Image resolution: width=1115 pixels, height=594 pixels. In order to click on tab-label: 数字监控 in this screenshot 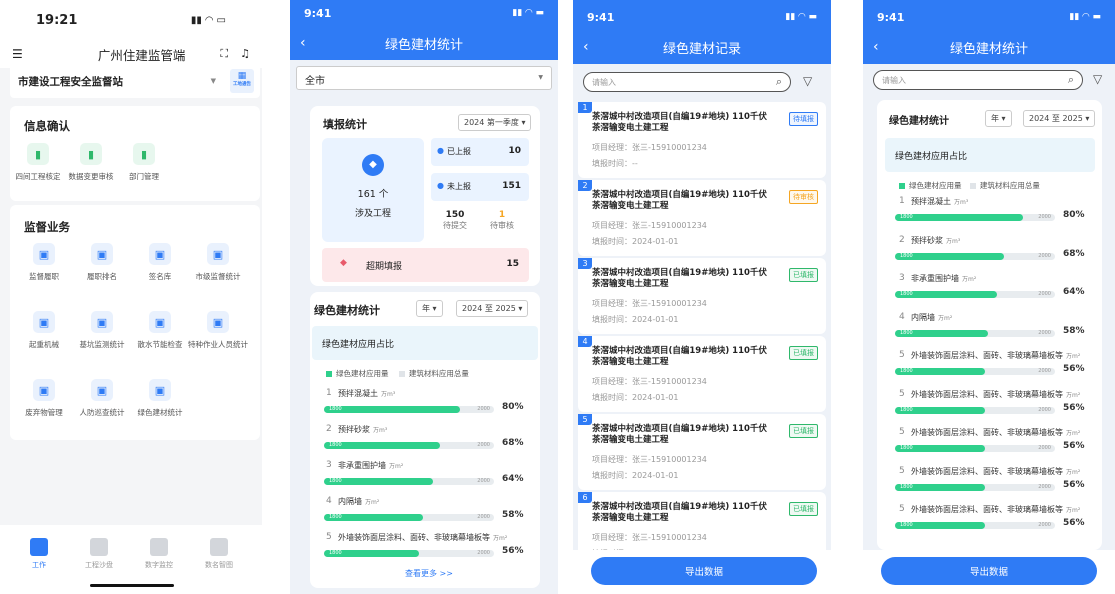, I will do `click(159, 565)`.